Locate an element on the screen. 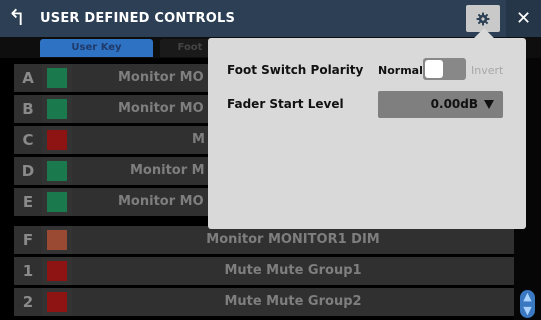  close-icon: ✕ is located at coordinates (523, 18).